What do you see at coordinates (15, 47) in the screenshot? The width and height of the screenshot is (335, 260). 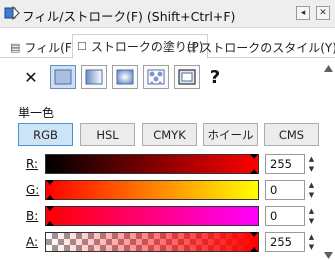 I see `fill-tab-icon: ▤` at bounding box center [15, 47].